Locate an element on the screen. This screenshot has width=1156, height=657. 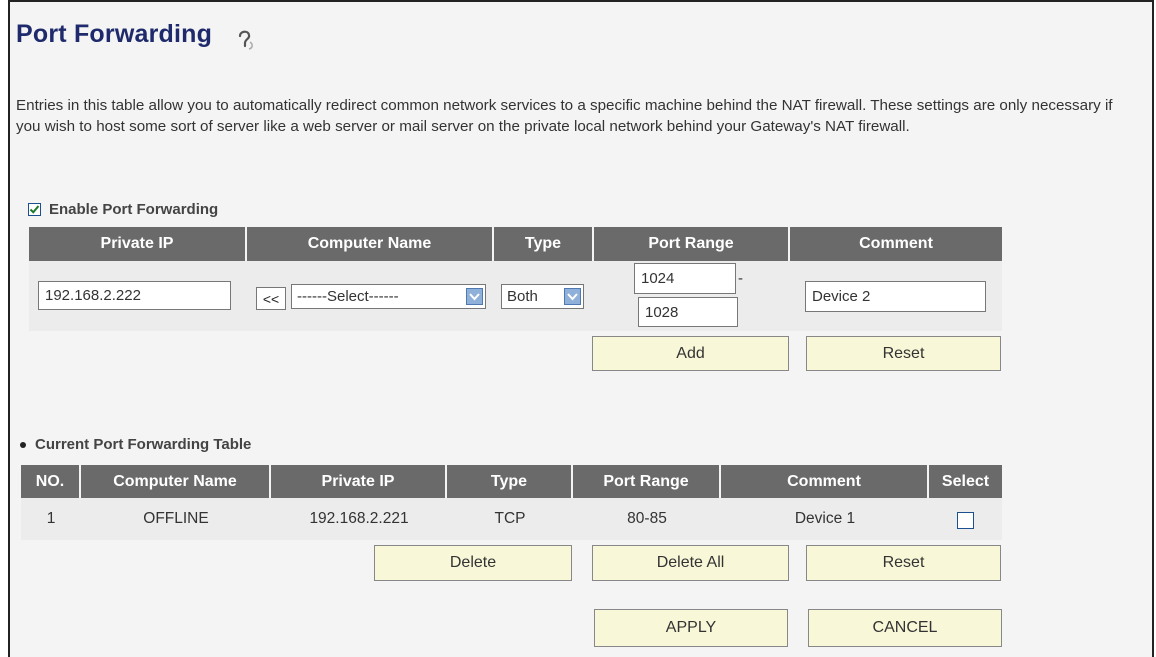
apply-button: APPLY is located at coordinates (691, 628).